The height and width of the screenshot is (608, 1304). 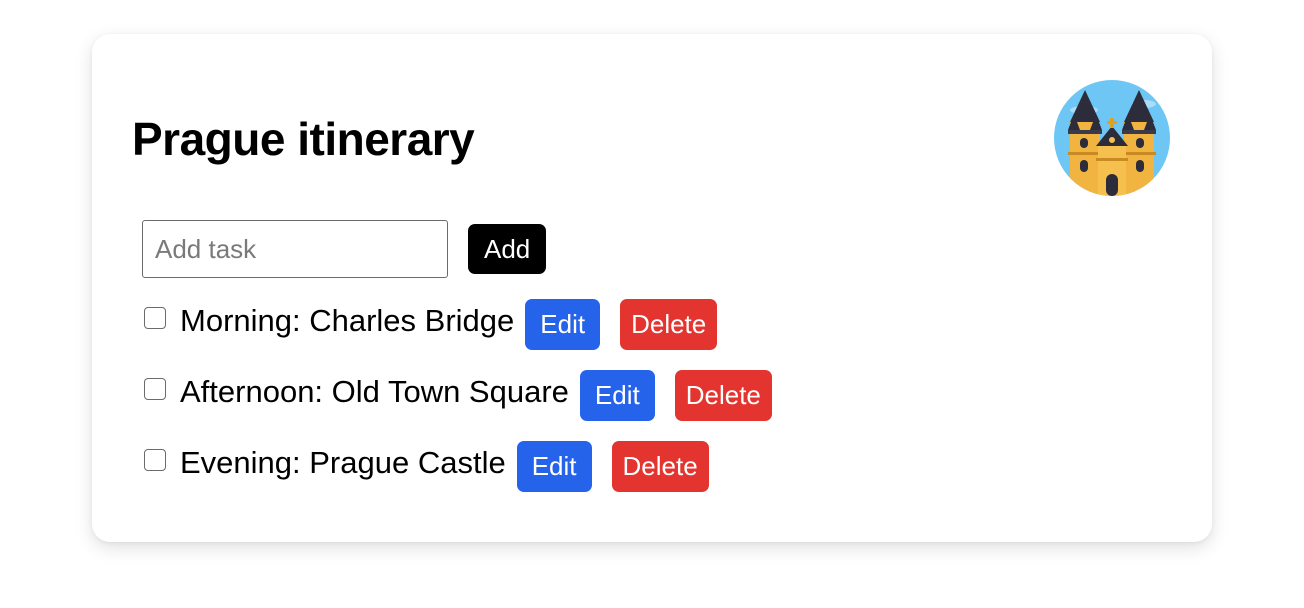 I want to click on task-item: Morning: Charles Bridge Edit Delete, so click(x=457, y=324).